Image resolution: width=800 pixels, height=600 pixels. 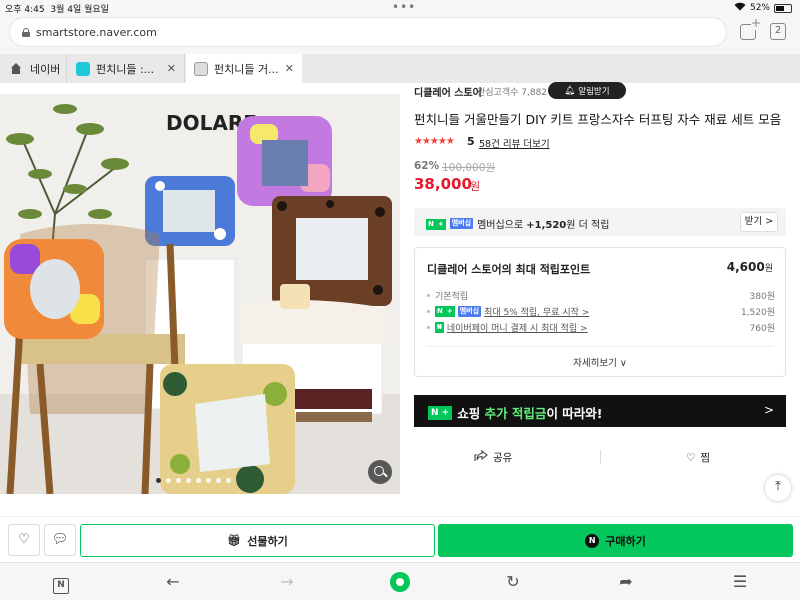 I want to click on discount-rate: 62%, so click(x=427, y=166).